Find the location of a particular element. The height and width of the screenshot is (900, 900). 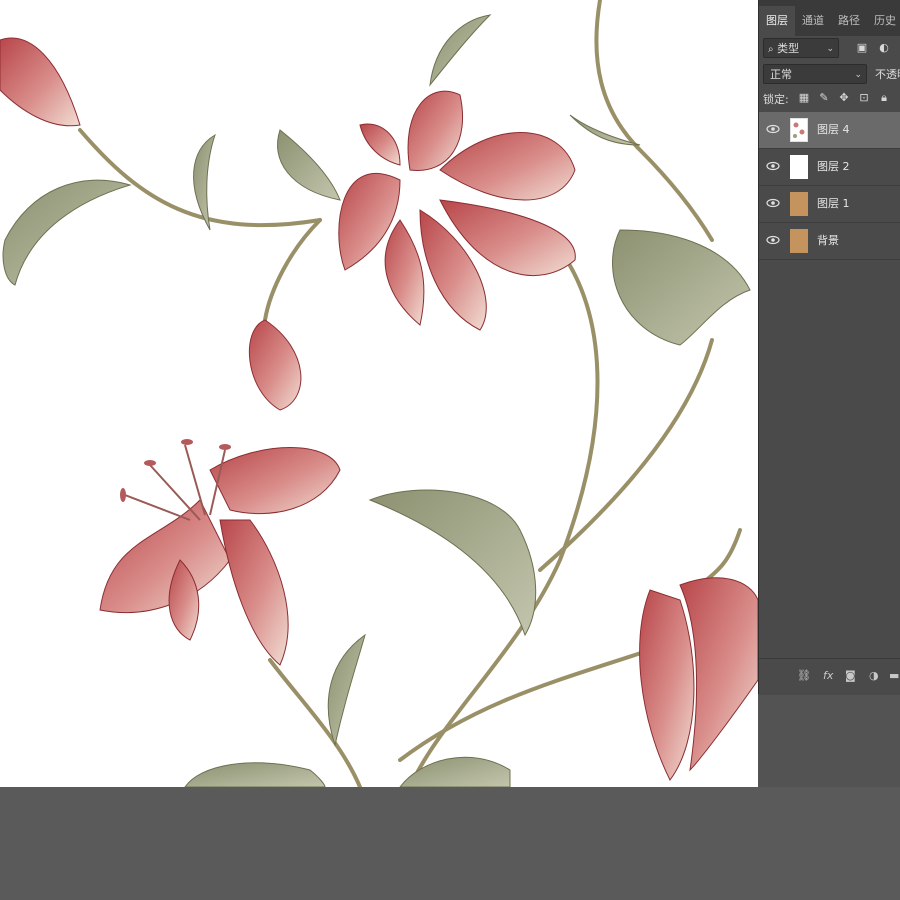

workspace-bottom-area is located at coordinates (450, 843).